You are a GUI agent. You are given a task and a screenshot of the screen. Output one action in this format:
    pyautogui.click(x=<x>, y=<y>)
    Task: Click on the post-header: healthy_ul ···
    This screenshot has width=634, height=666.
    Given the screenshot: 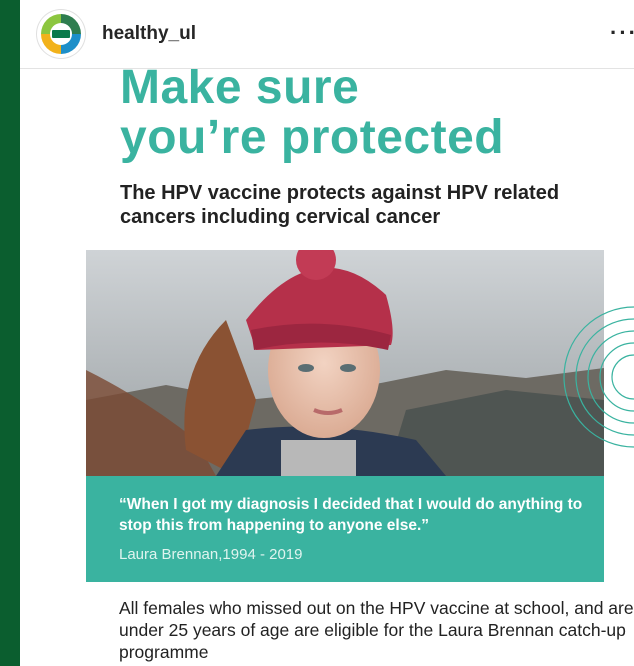 What is the action you would take?
    pyautogui.click(x=327, y=34)
    